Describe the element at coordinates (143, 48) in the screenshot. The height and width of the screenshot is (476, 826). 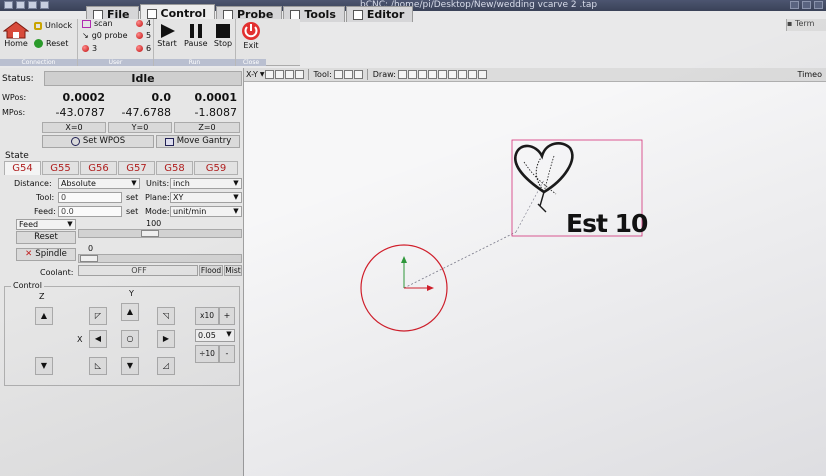
I see `user-button-6: 6` at that location.